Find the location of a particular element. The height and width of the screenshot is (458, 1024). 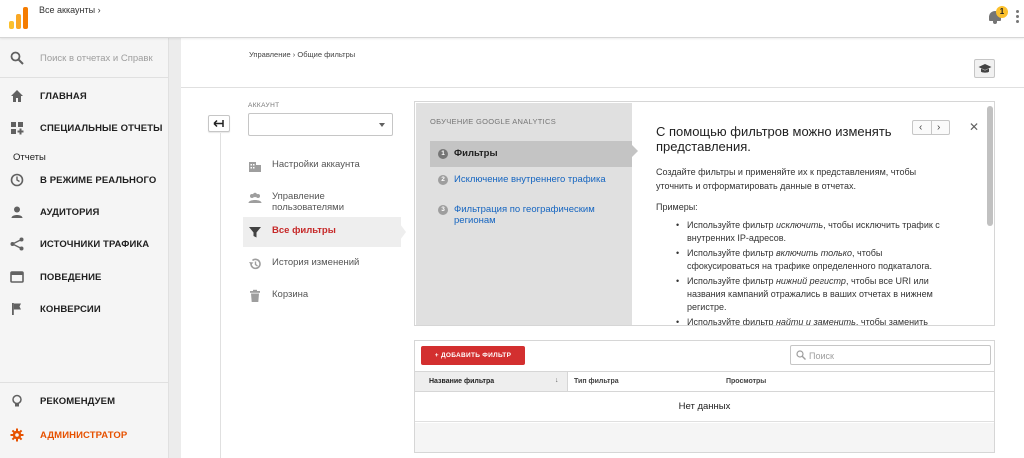

column-divider is located at coordinates (220, 295).